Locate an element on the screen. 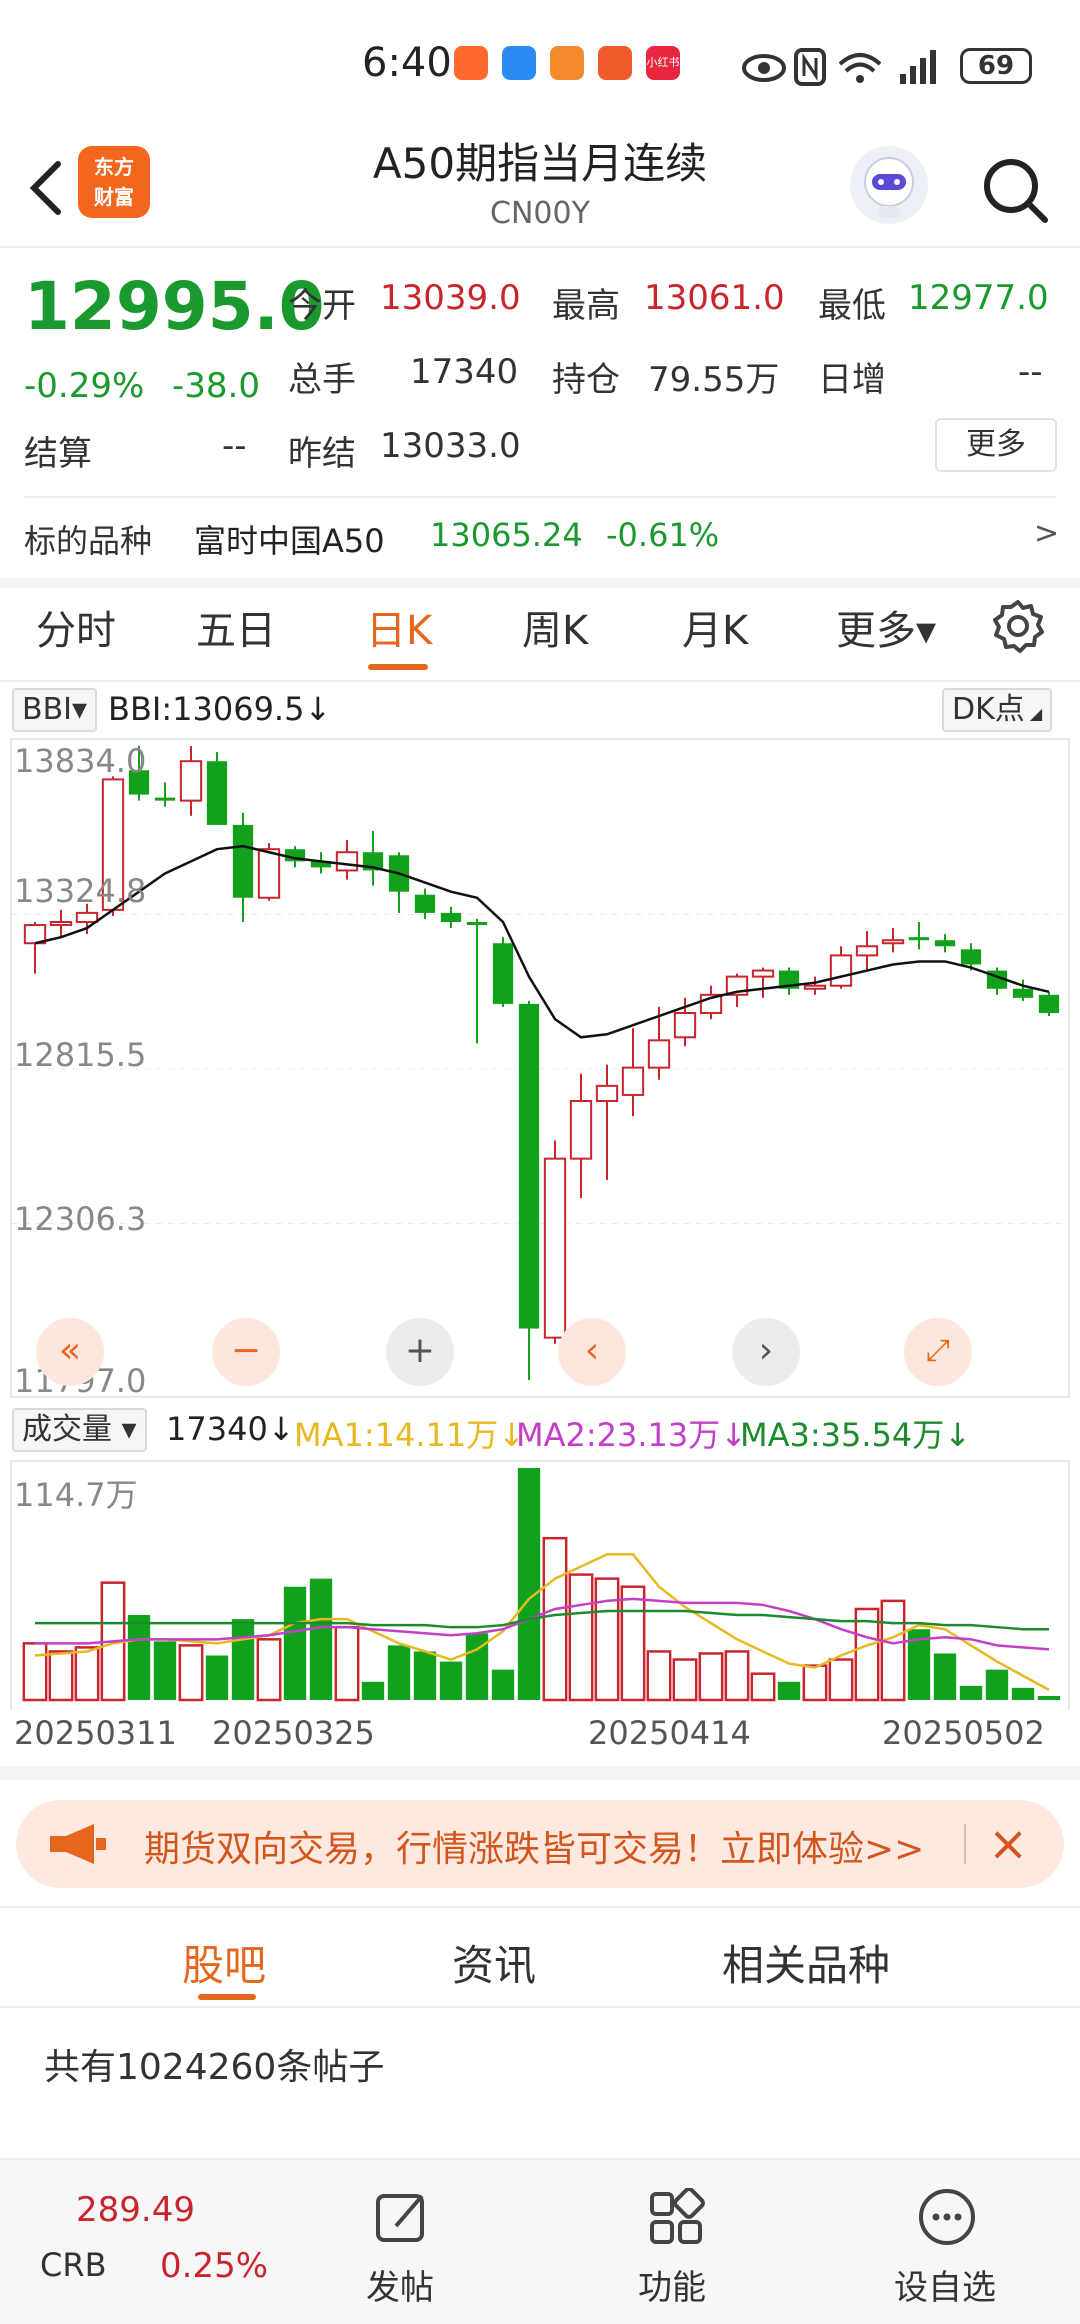 The height and width of the screenshot is (2324, 1080). tab-monthly-k: 月K is located at coordinates (715, 627).